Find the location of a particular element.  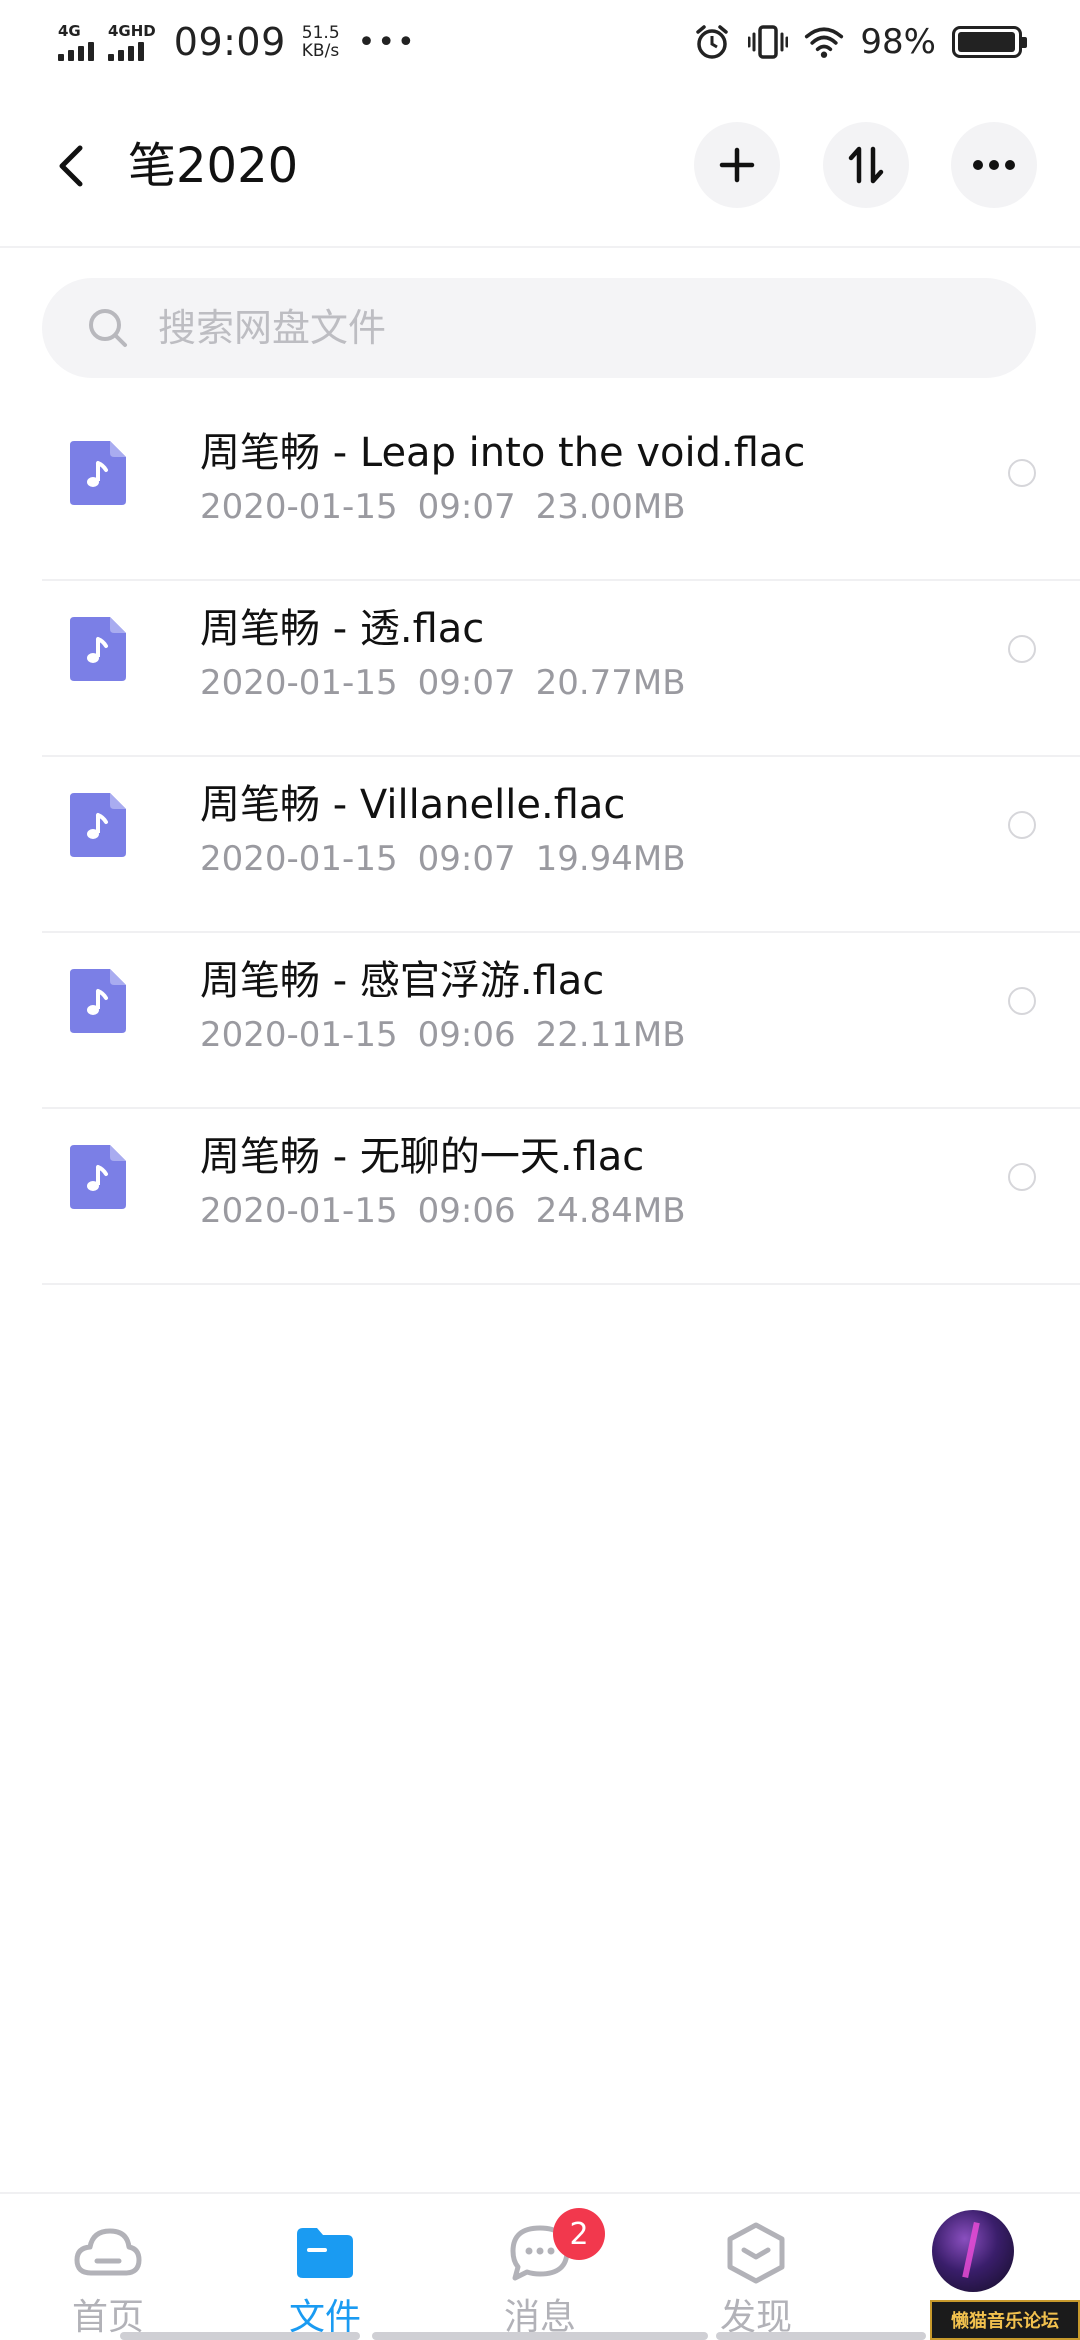

nav-files: 文件 is located at coordinates (325, 2279).